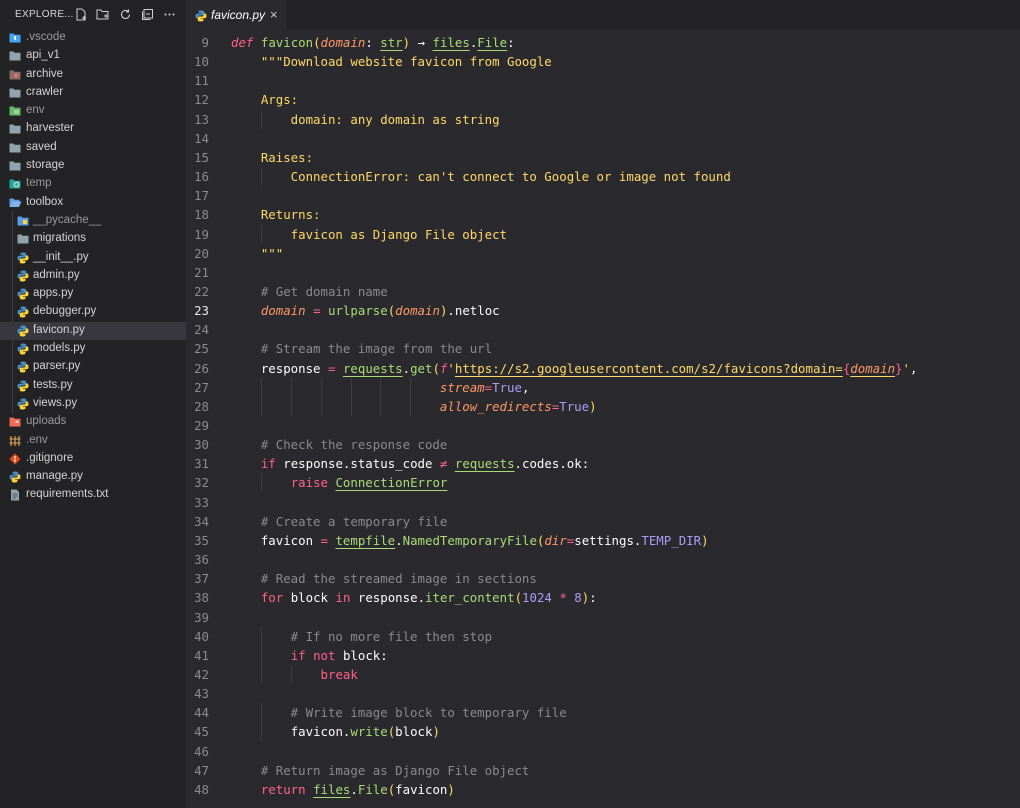 The image size is (1020, 808). Describe the element at coordinates (603, 444) in the screenshot. I see `code-line: 30 # Check the response code` at that location.